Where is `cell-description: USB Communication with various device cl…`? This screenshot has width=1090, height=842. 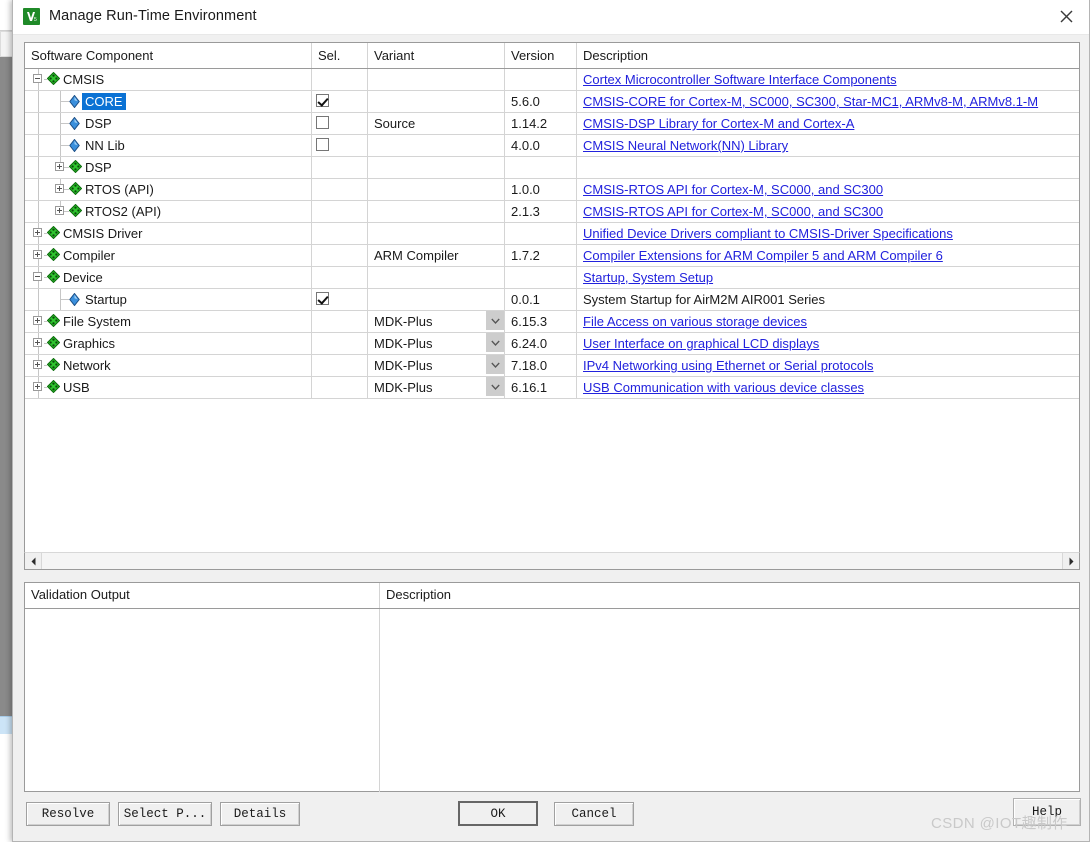 cell-description: USB Communication with various device cl… is located at coordinates (827, 387).